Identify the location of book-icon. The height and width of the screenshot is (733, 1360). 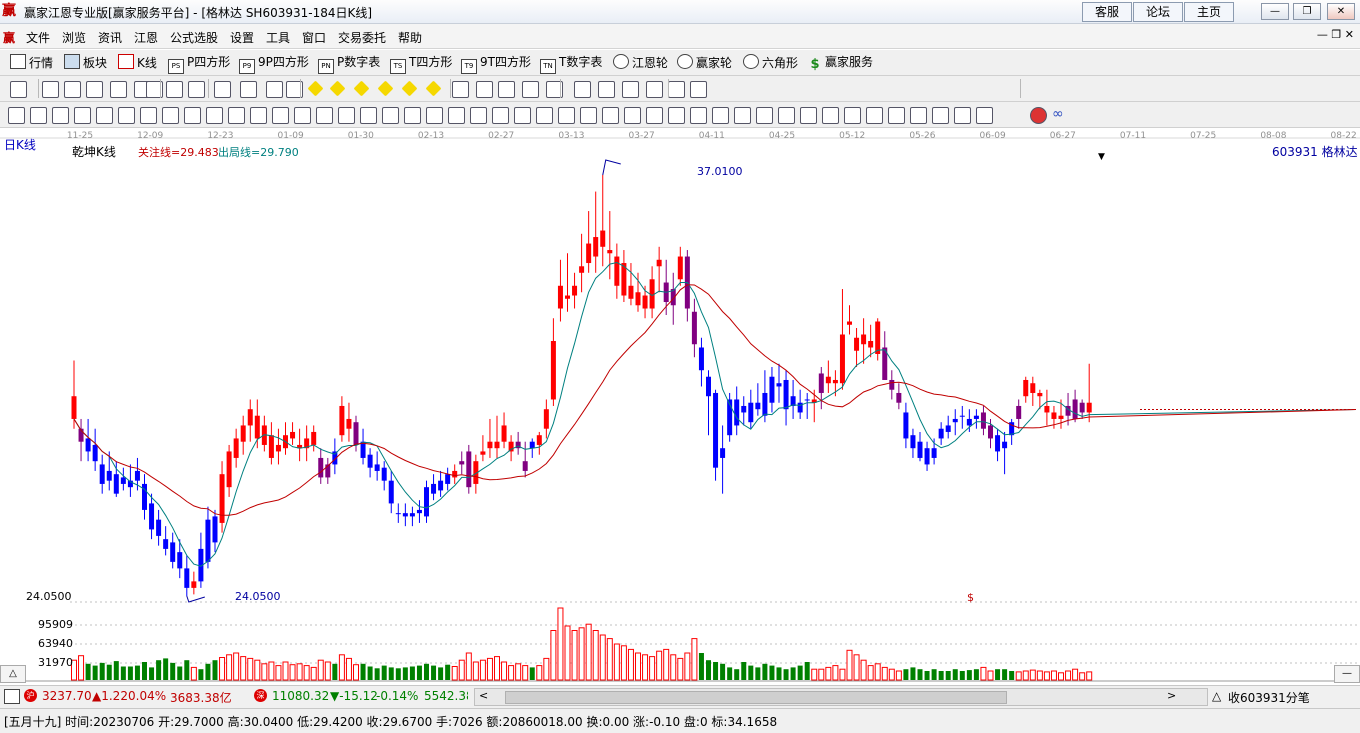
(606, 89).